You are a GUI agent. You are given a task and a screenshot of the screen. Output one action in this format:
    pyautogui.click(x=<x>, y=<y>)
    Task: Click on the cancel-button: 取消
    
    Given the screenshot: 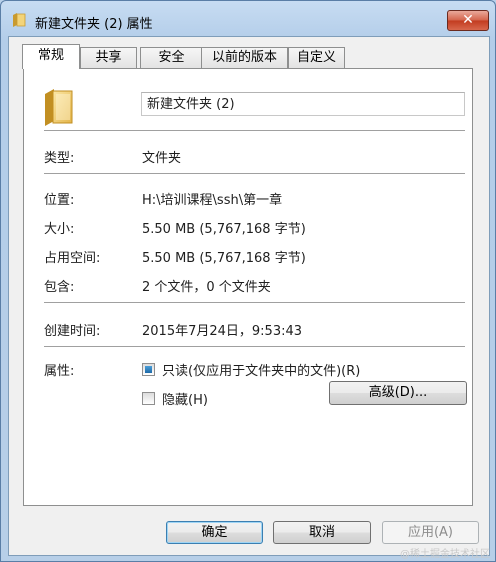 What is the action you would take?
    pyautogui.click(x=322, y=532)
    